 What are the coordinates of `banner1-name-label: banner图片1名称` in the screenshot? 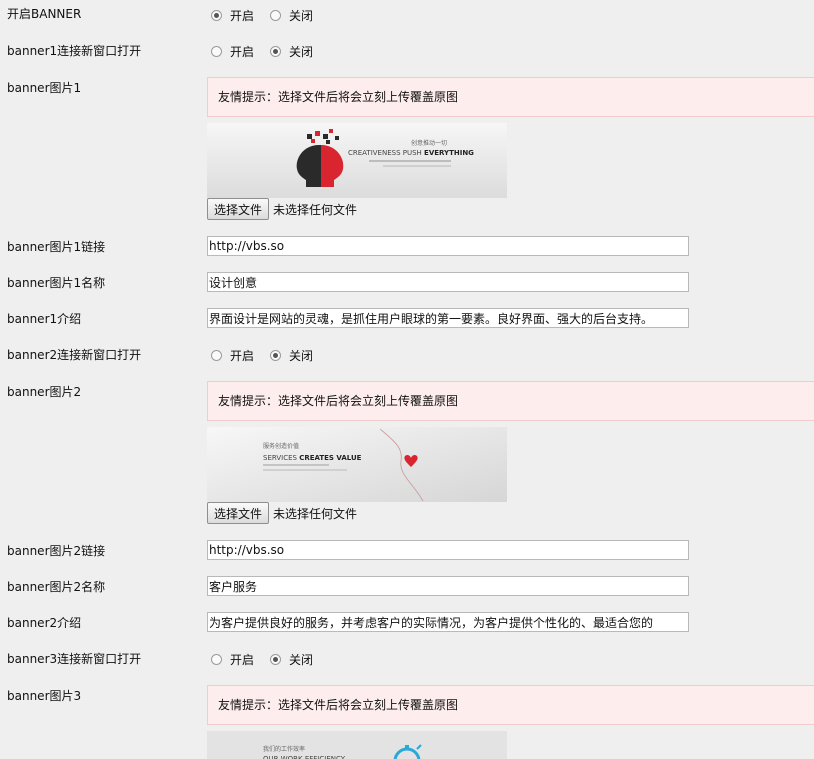 It's located at (56, 283).